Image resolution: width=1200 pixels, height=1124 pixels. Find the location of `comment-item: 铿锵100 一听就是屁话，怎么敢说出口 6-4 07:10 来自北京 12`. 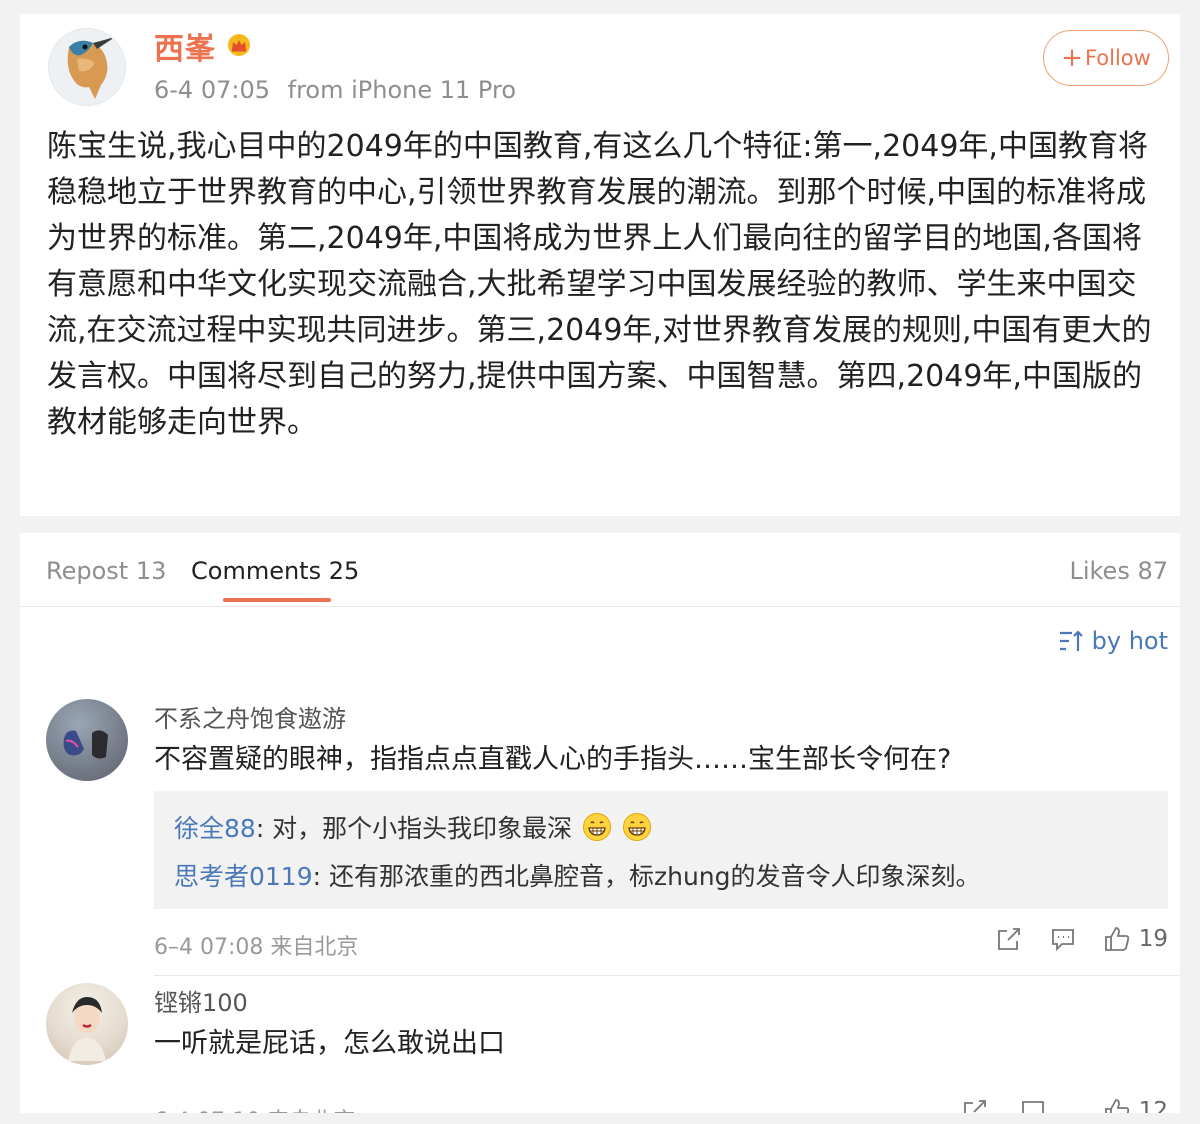

comment-item: 铿锵100 一听就是屁话，怎么敢说出口 6-4 07:10 来自北京 12 is located at coordinates (600, 1044).